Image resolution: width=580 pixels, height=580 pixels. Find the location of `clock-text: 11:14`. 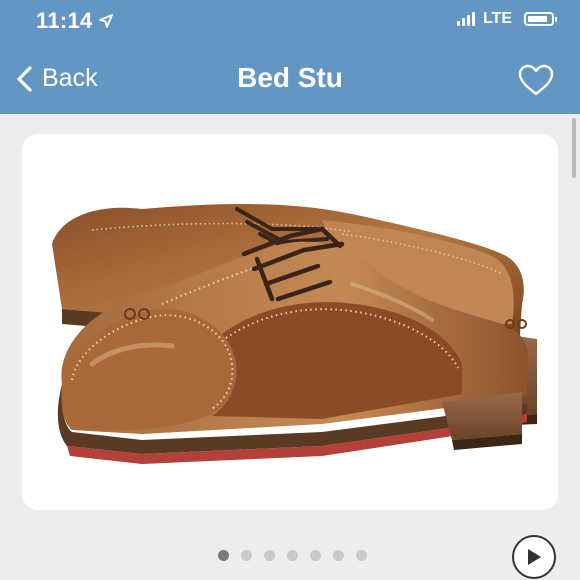

clock-text: 11:14 is located at coordinates (64, 20).